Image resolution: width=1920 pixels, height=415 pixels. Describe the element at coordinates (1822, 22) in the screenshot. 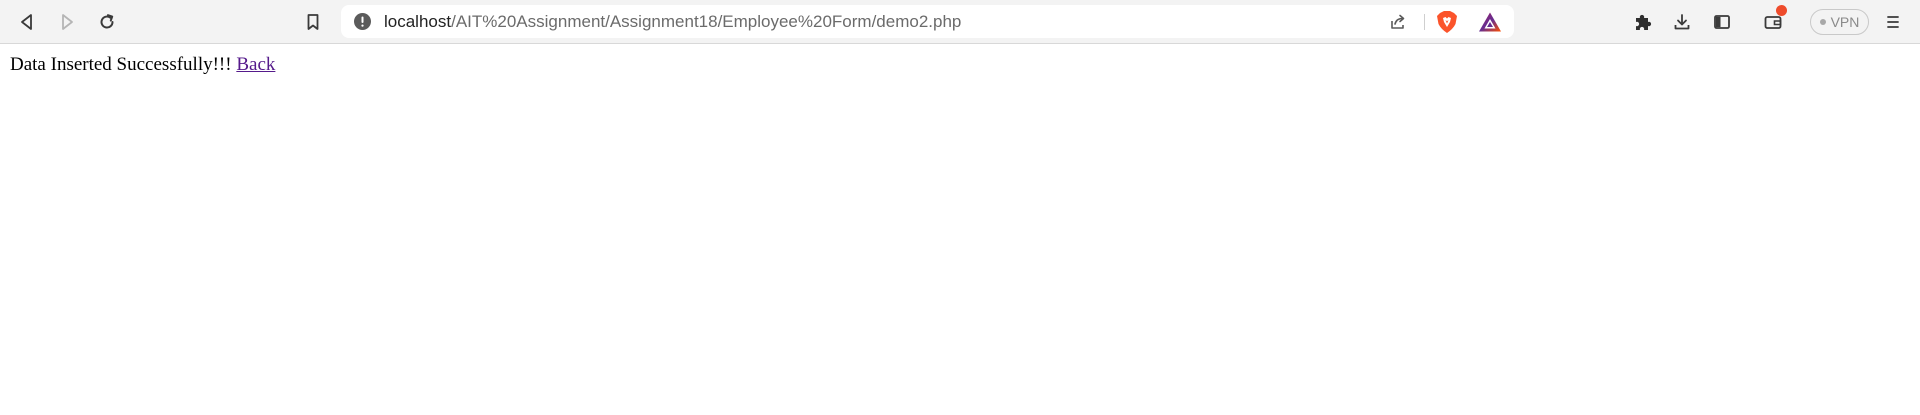

I see `vpn-status-dot` at that location.